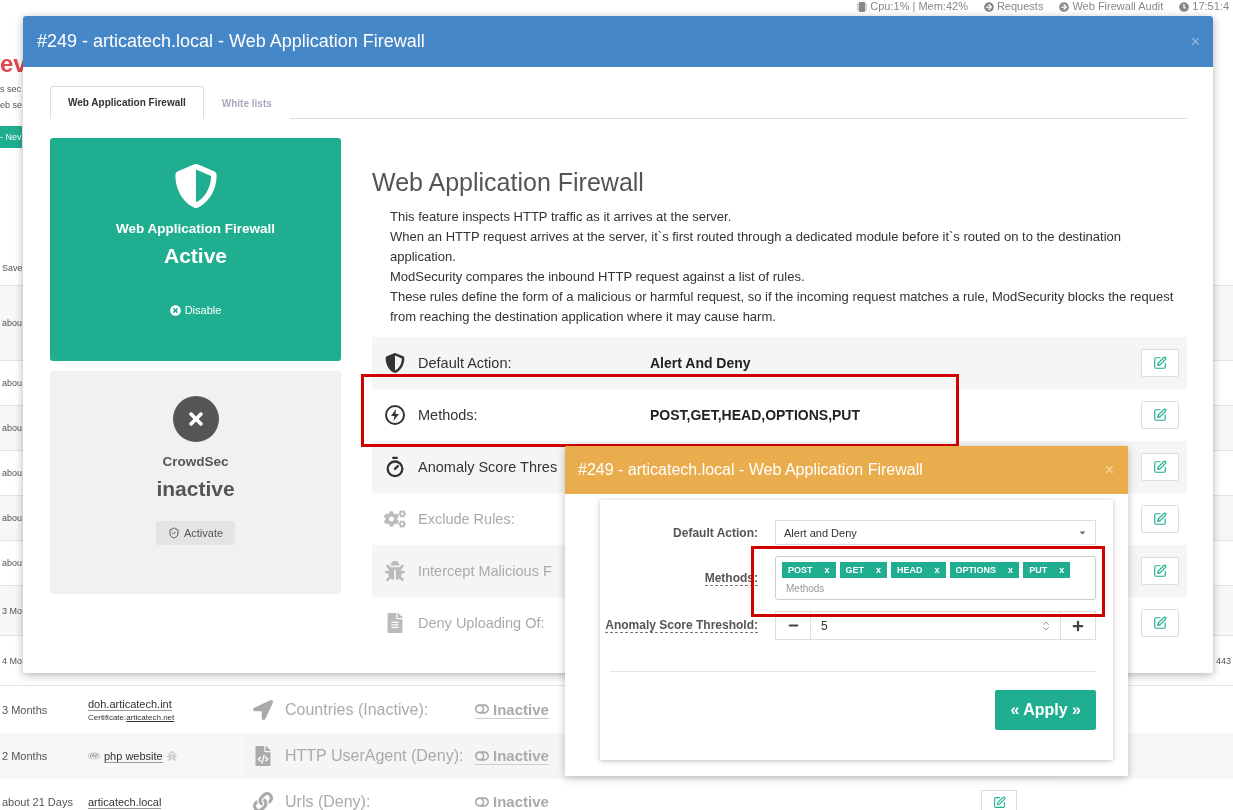  I want to click on card-title: Web Application Firewall, so click(195, 228).